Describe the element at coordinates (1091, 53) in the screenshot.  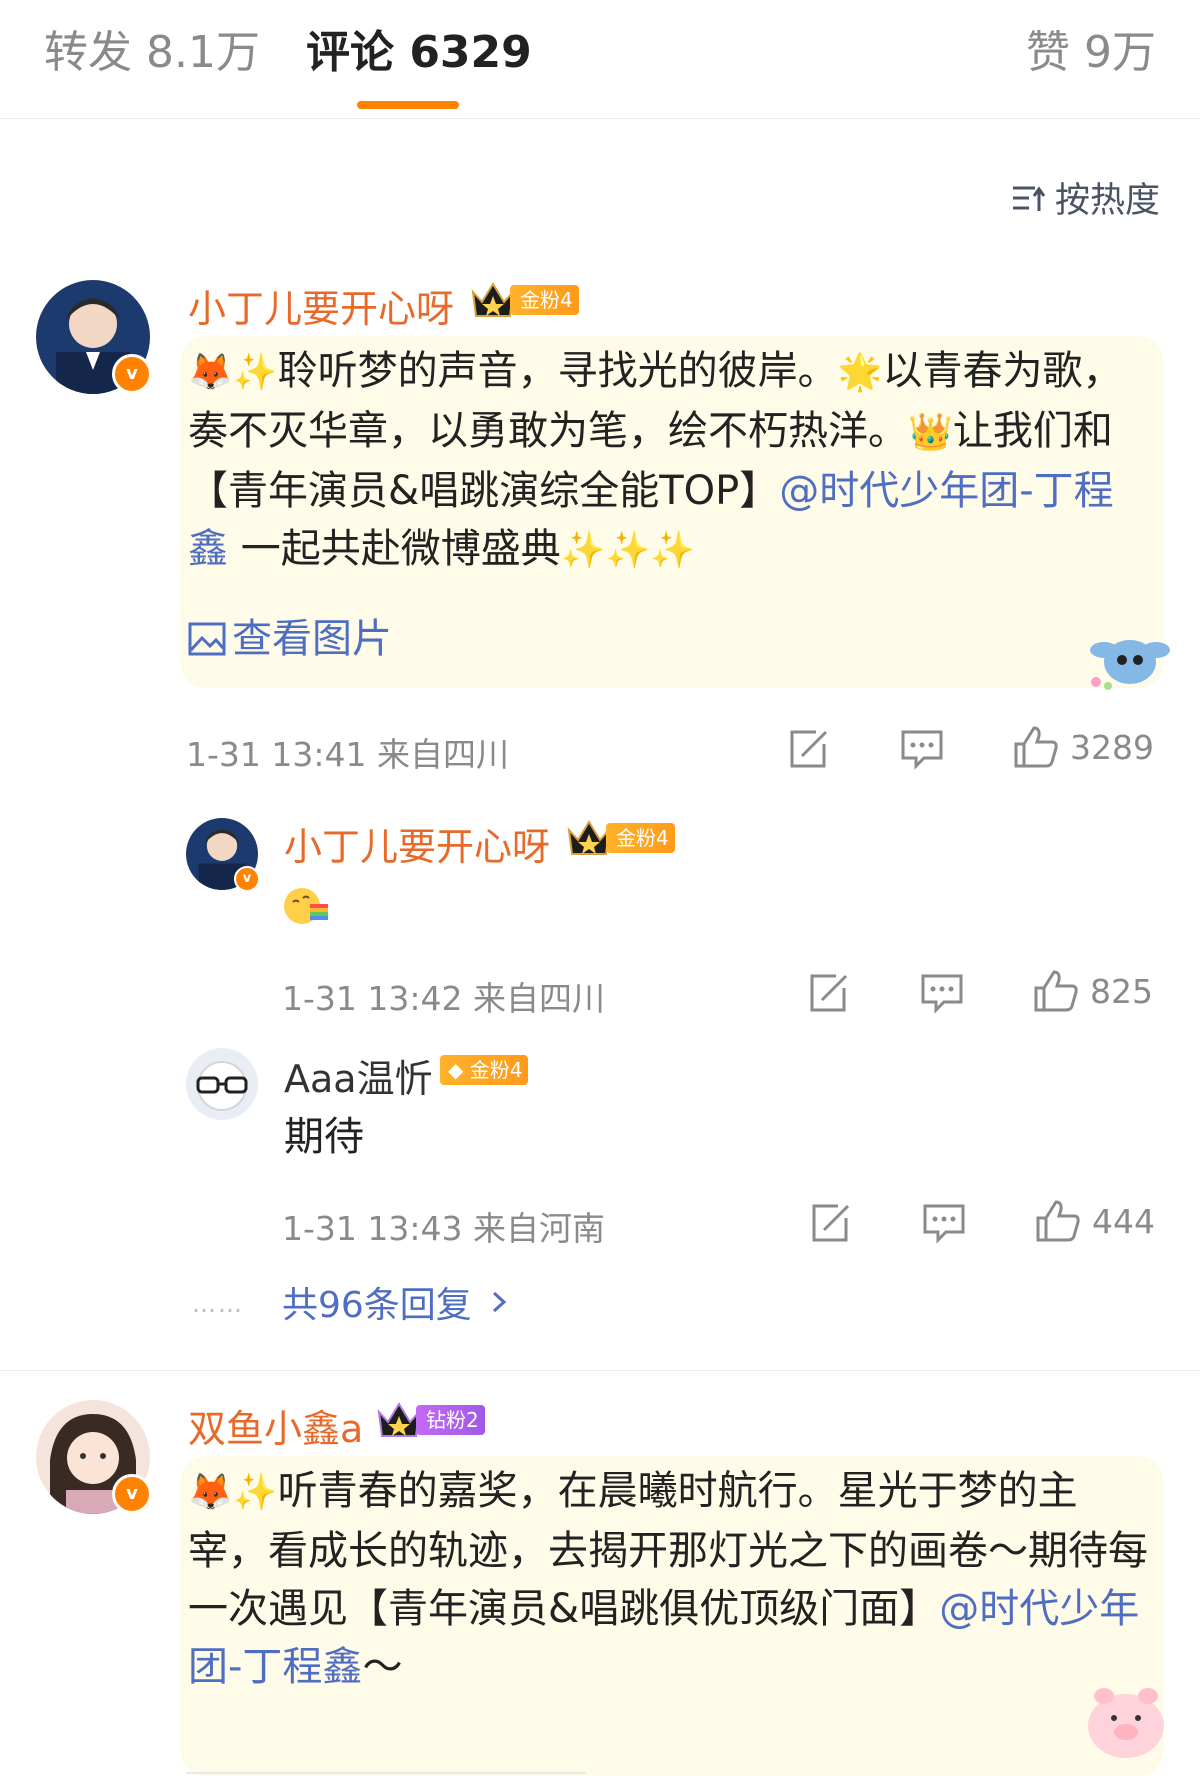
I see `tab-likes: 赞 9万` at that location.